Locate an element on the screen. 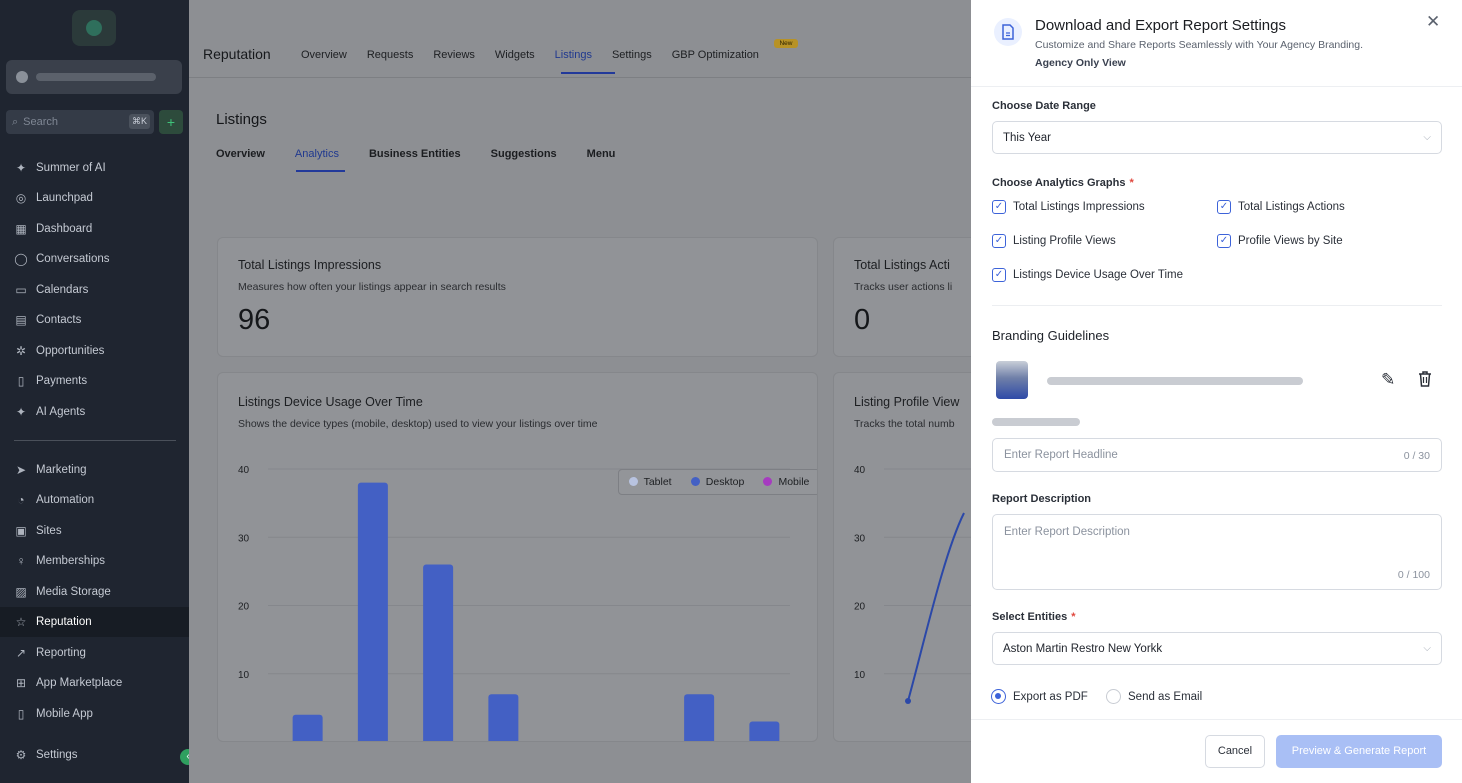 The height and width of the screenshot is (783, 1462). sidebar-search: ⌕ Search ⌘K is located at coordinates (80, 122).